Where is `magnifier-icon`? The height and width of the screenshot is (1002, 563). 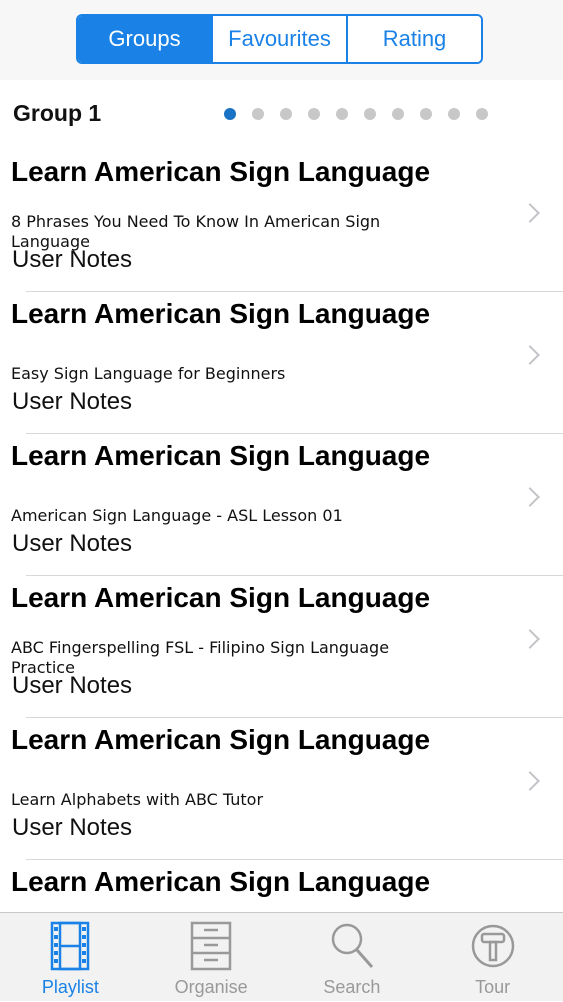
magnifier-icon is located at coordinates (352, 945).